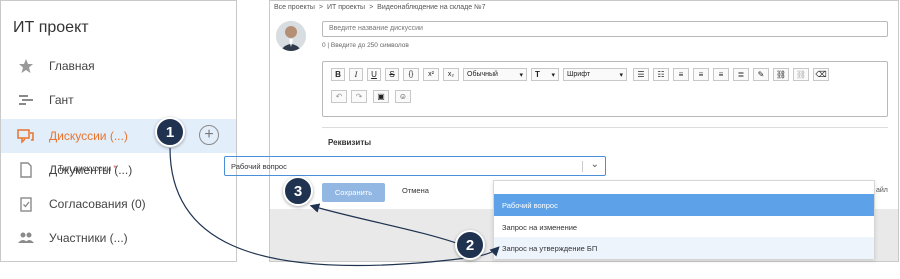  Describe the element at coordinates (470, 245) in the screenshot. I see `callout-badge: 2` at that location.